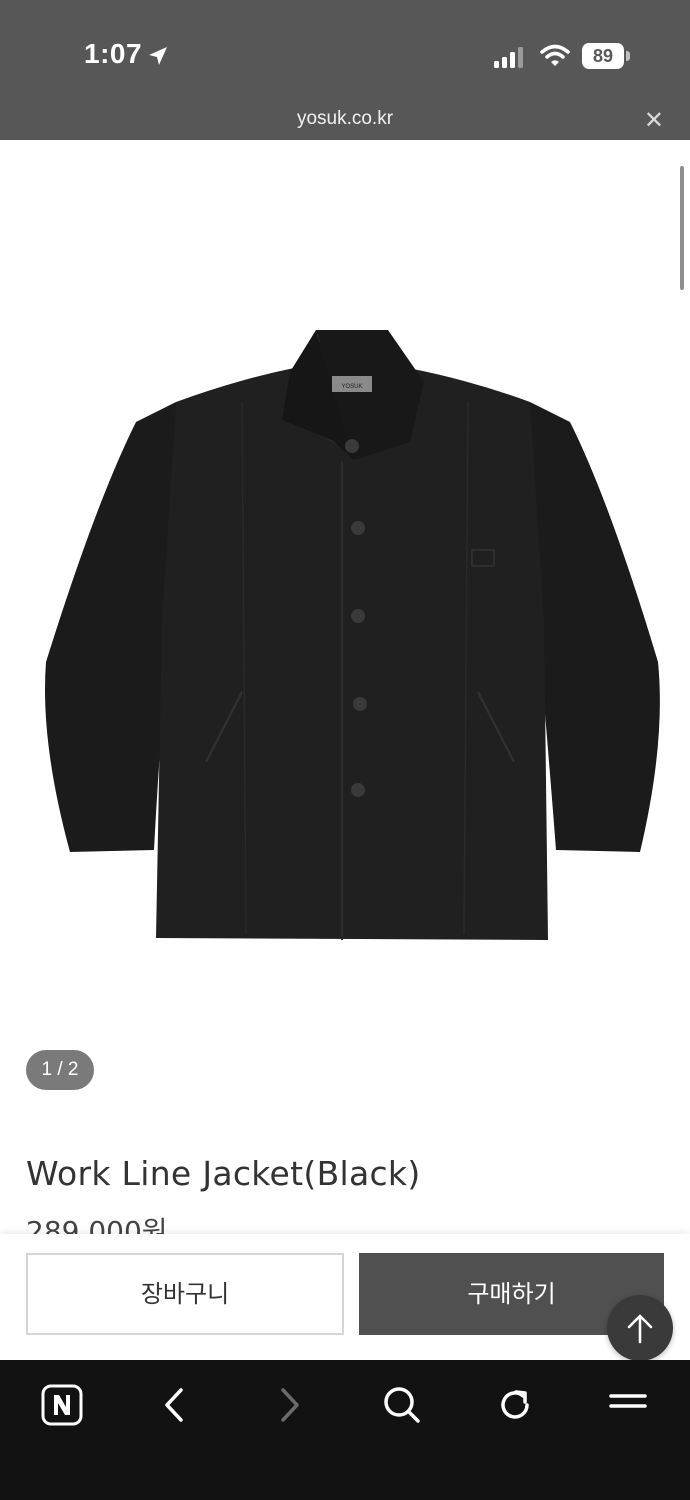 The height and width of the screenshot is (1500, 690). Describe the element at coordinates (654, 120) in the screenshot. I see `close-icon: ✕` at that location.